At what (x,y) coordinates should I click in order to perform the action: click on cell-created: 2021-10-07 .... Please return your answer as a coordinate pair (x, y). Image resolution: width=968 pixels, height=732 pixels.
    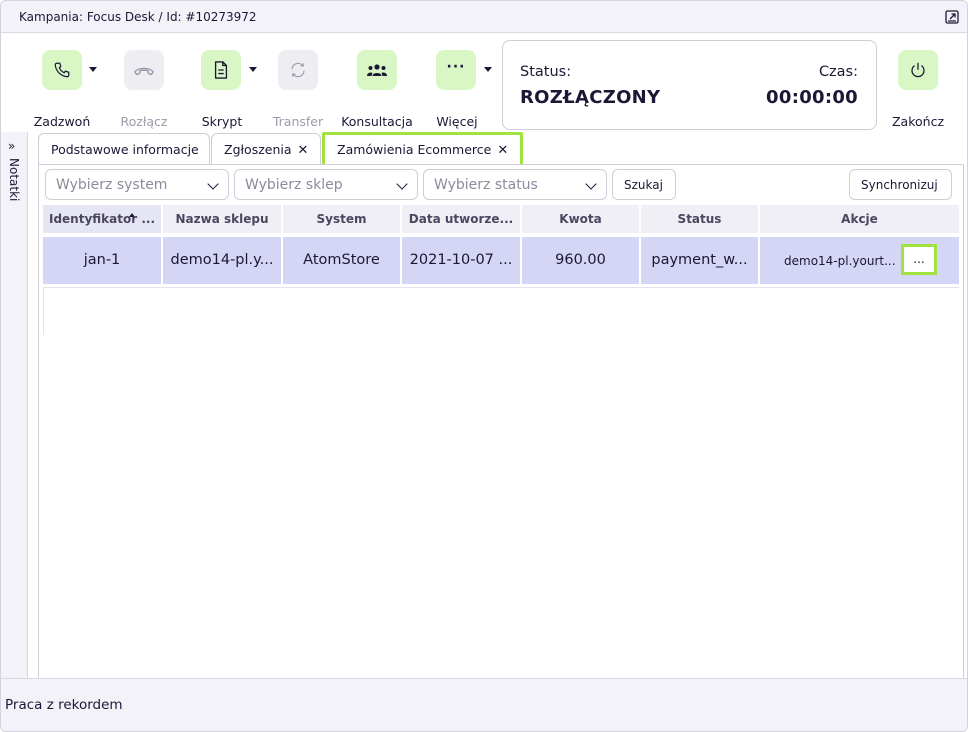
    Looking at the image, I should click on (461, 260).